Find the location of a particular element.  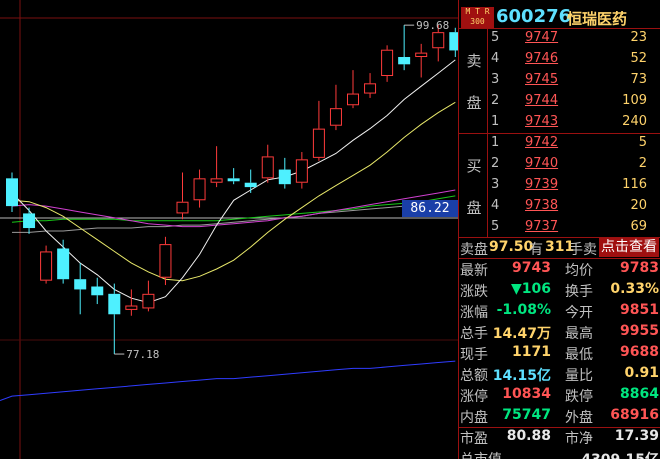

order-price: 9743 is located at coordinates (542, 121).